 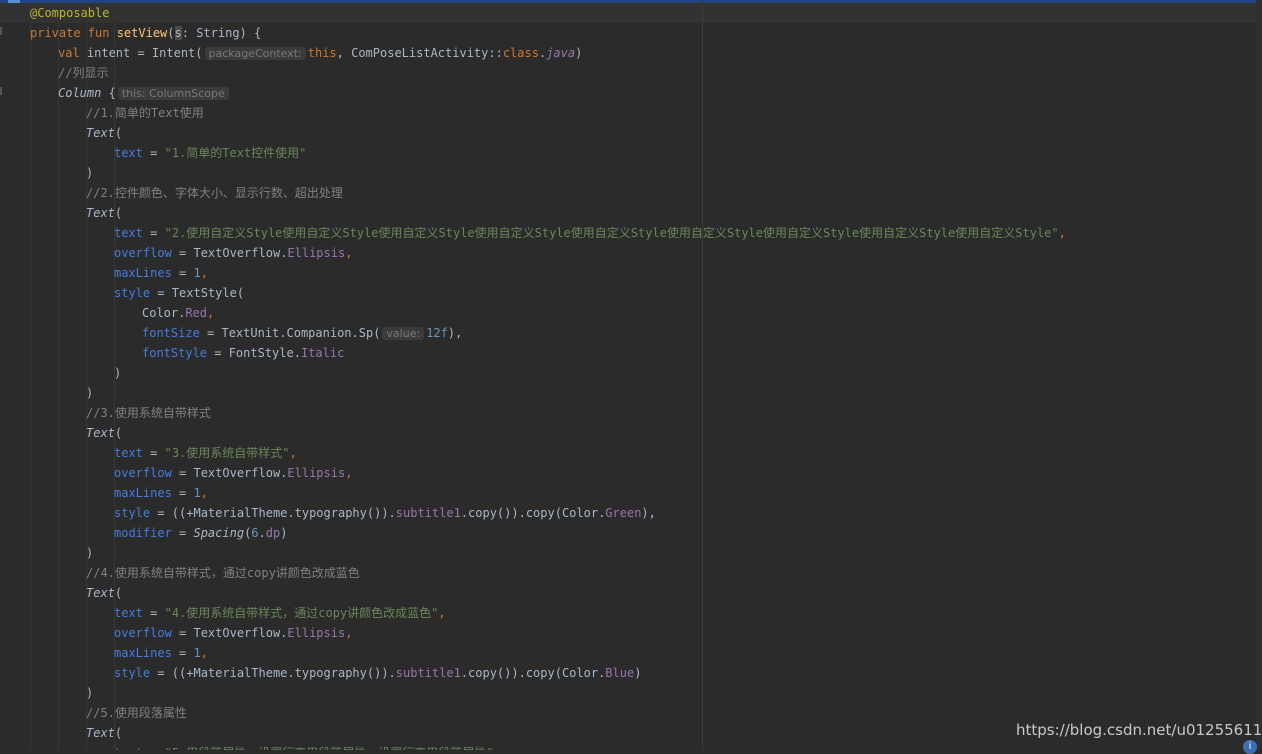 What do you see at coordinates (72, 53) in the screenshot?
I see `code-token: val` at bounding box center [72, 53].